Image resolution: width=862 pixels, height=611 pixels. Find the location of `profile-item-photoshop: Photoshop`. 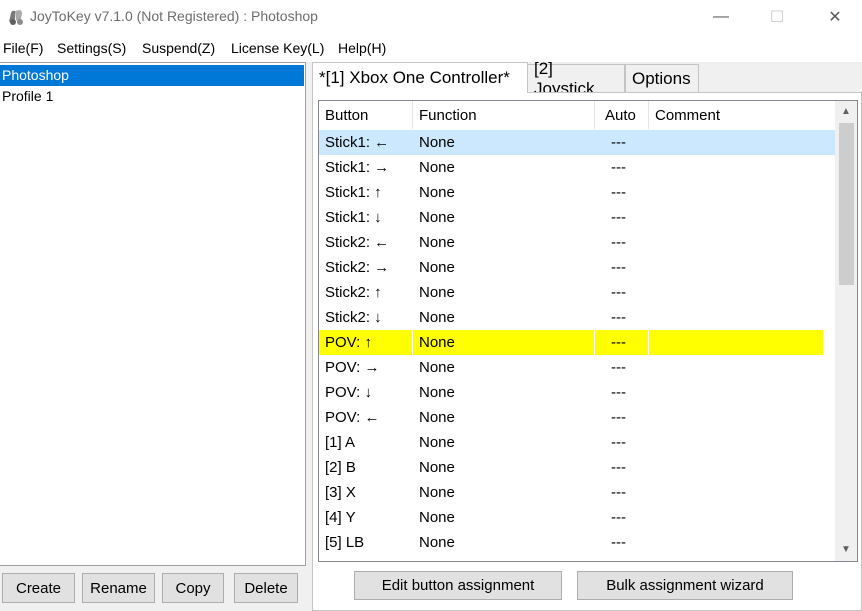

profile-item-photoshop: Photoshop is located at coordinates (152, 75).